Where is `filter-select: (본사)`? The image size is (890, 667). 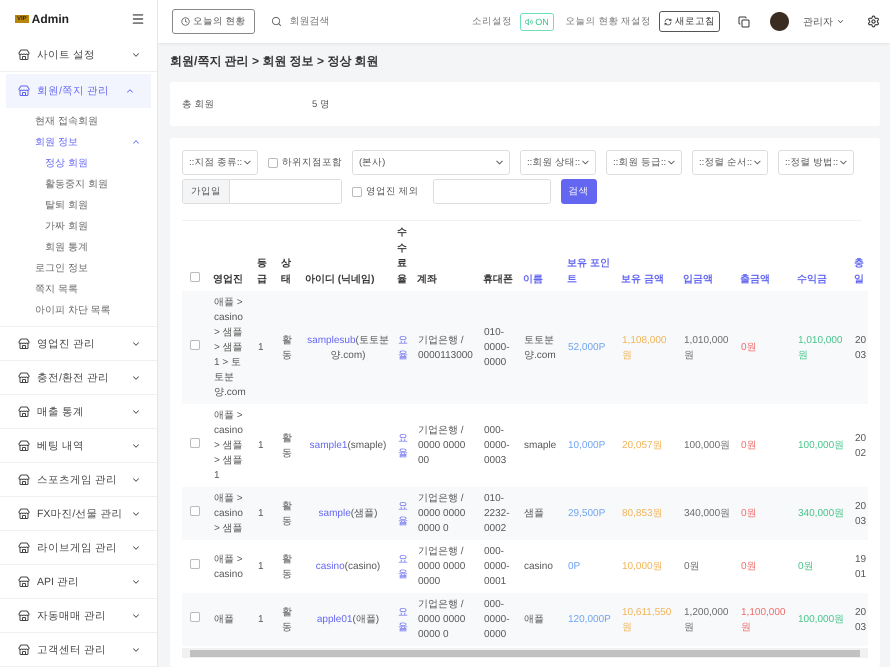
filter-select: (본사) is located at coordinates (431, 162).